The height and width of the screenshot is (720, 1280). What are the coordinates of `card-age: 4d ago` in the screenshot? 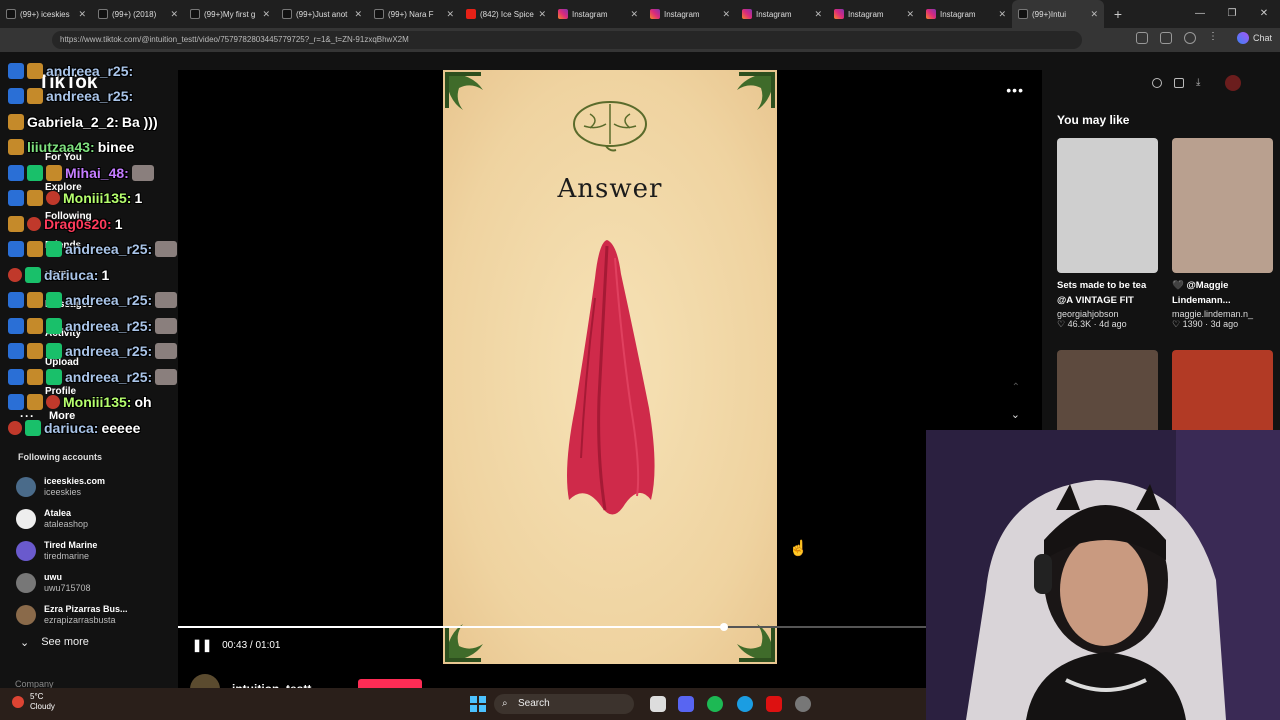 It's located at (1113, 324).